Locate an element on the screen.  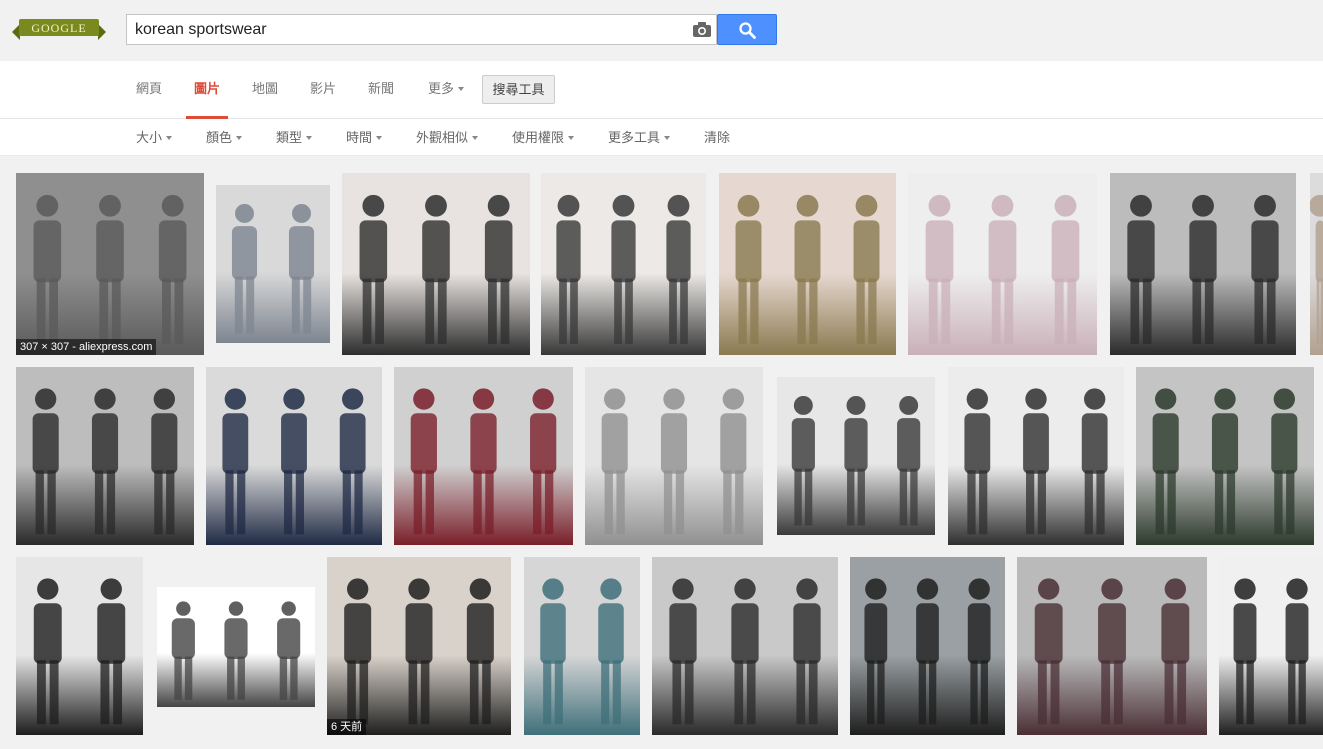
search-icon is located at coordinates (747, 30).